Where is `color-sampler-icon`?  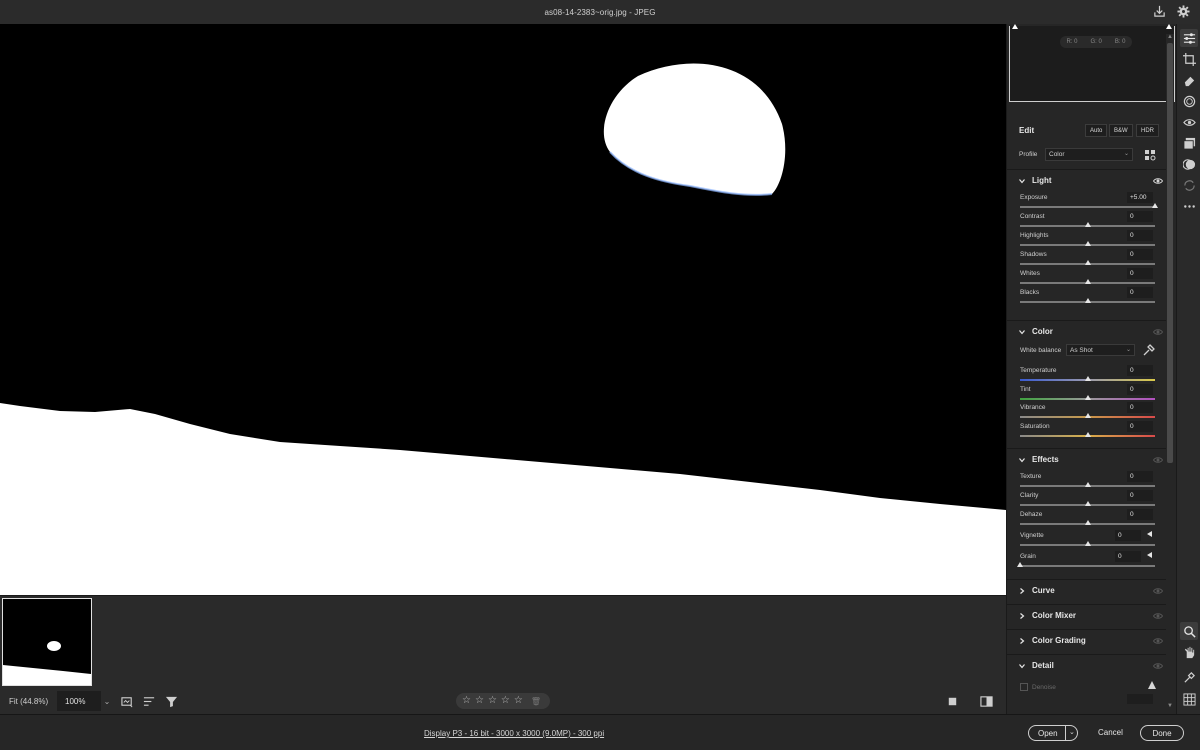
color-sampler-icon is located at coordinates (1189, 677).